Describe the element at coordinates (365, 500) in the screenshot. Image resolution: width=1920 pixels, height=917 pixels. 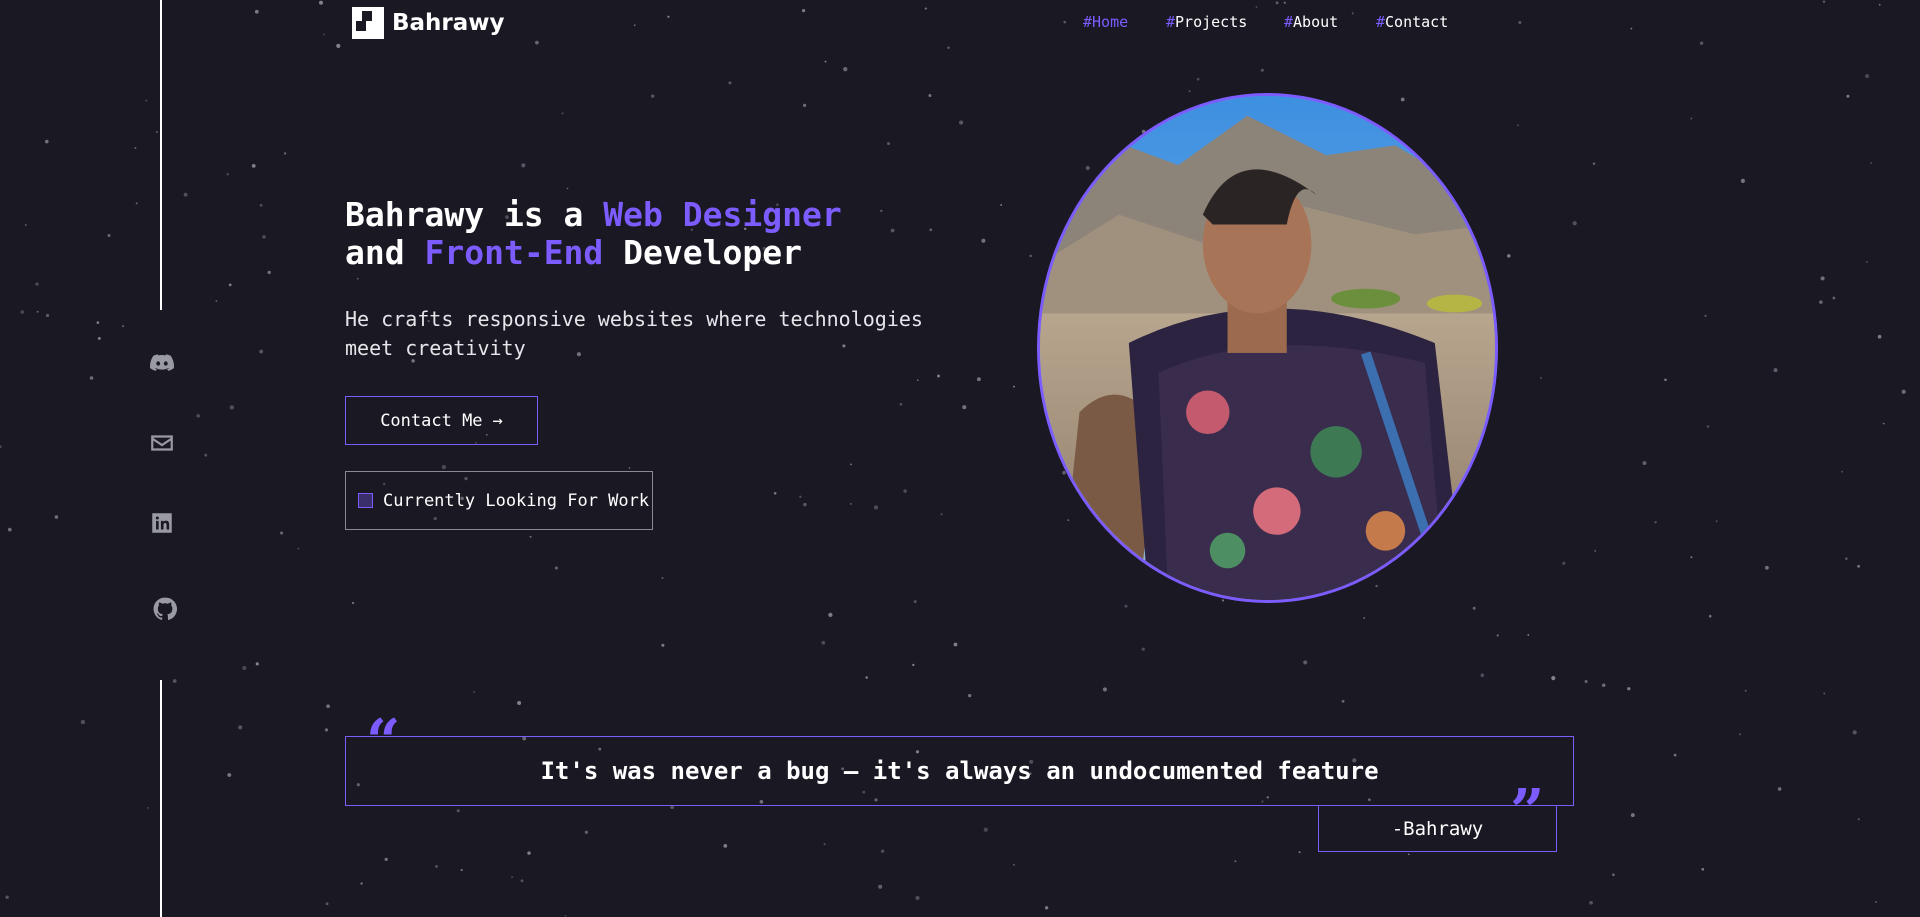
I see `status-indicator-icon` at that location.